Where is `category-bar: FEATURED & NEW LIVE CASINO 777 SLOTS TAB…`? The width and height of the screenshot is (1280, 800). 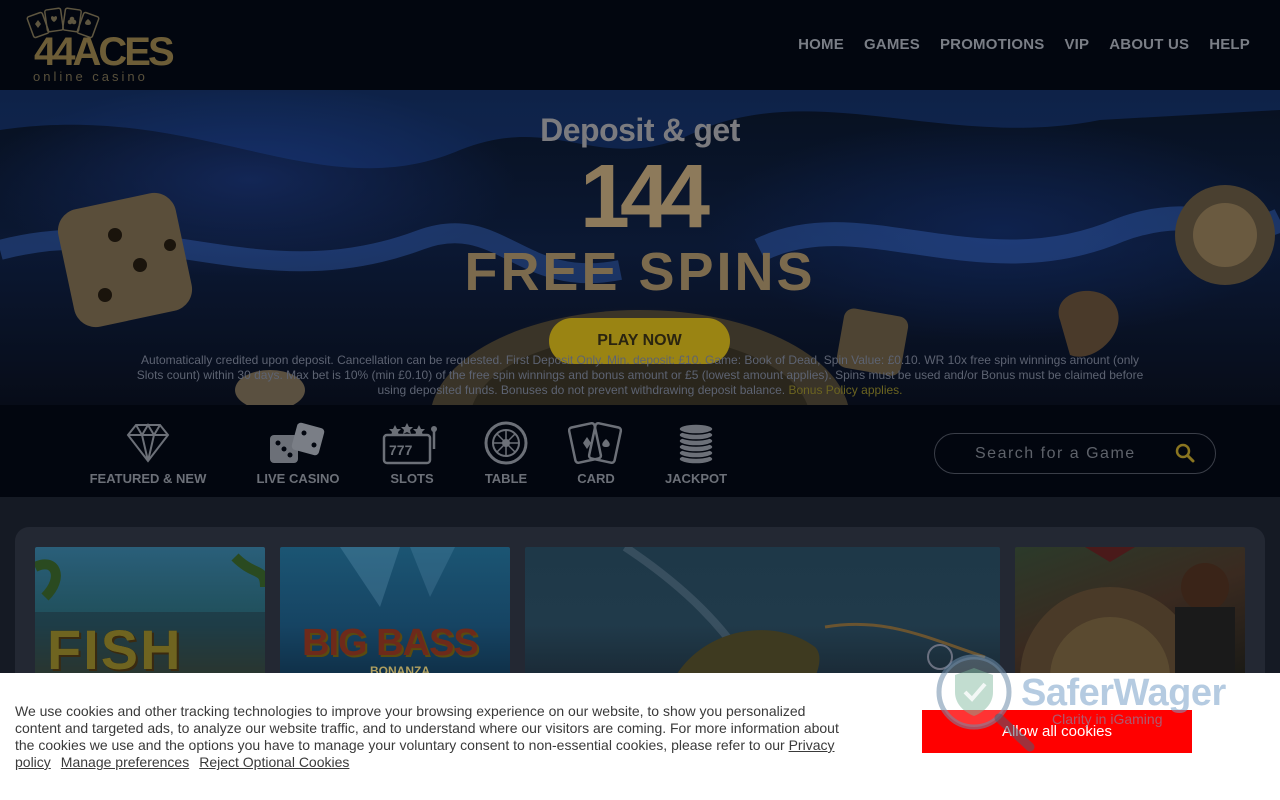
category-bar: FEATURED & NEW LIVE CASINO 777 SLOTS TAB… is located at coordinates (640, 451).